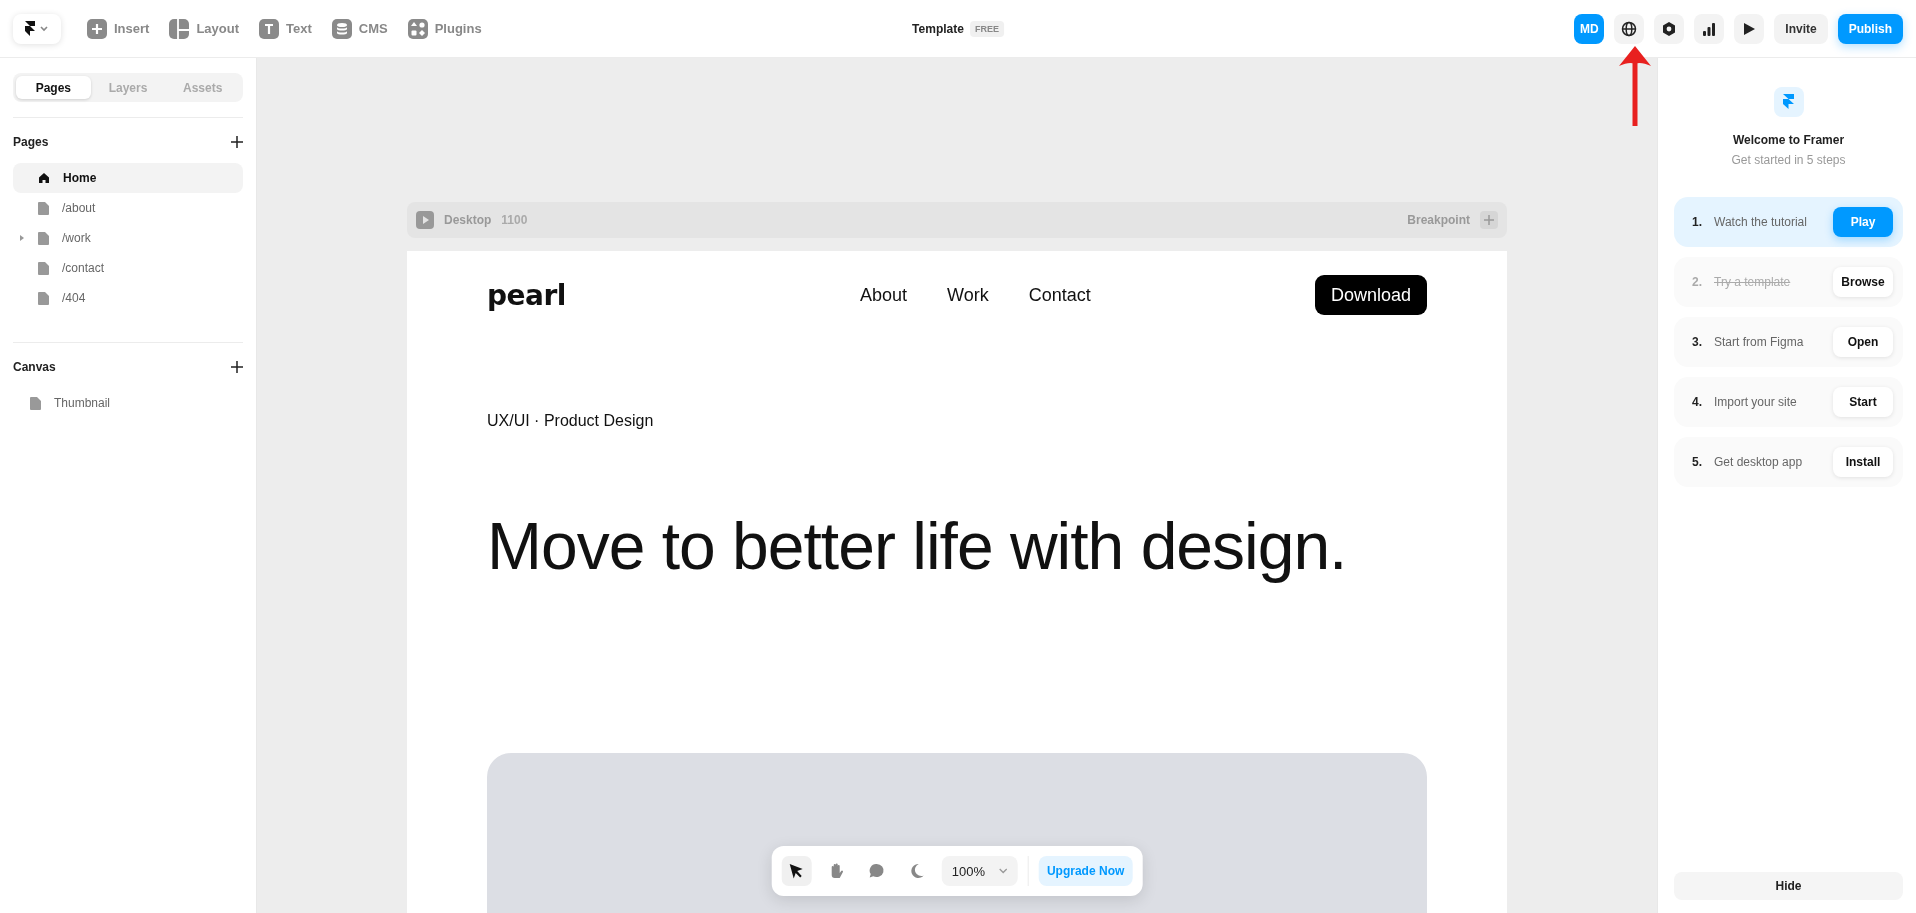 The image size is (1916, 913). What do you see at coordinates (1697, 342) in the screenshot?
I see `step-number: 3.` at bounding box center [1697, 342].